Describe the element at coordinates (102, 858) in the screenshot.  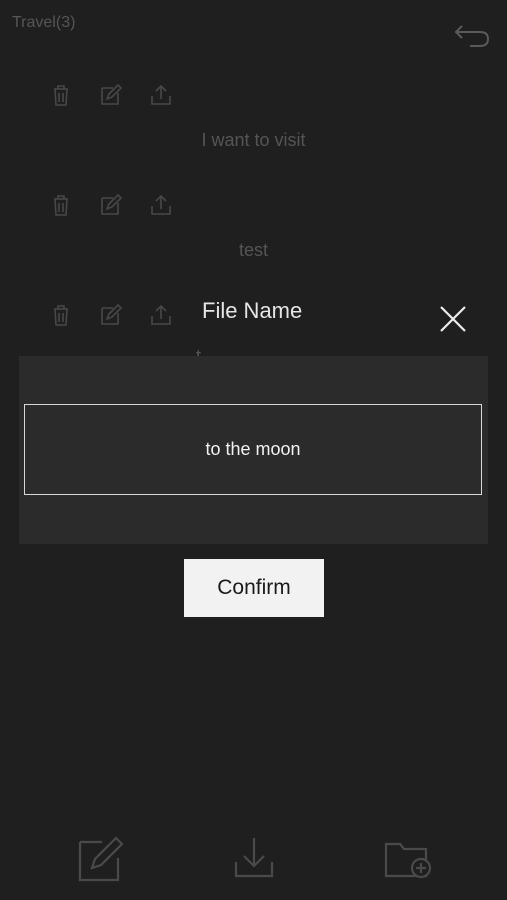
I see `new-note-icon` at that location.